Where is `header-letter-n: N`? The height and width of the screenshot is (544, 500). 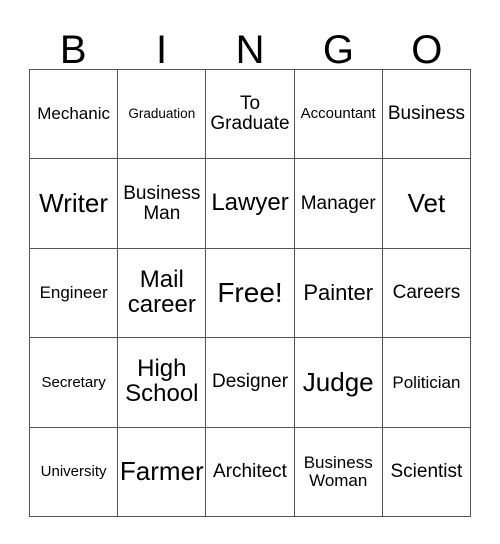
header-letter-n: N is located at coordinates (250, 50).